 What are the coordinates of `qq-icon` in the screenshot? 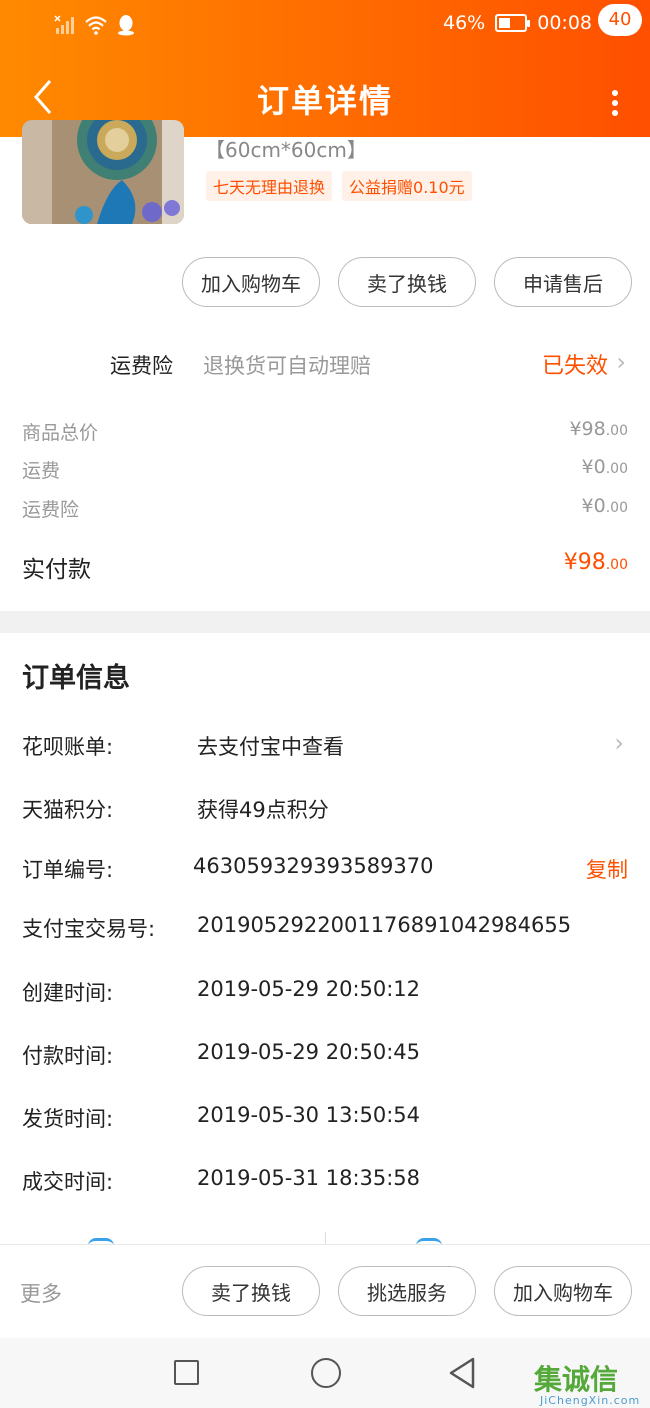 It's located at (126, 25).